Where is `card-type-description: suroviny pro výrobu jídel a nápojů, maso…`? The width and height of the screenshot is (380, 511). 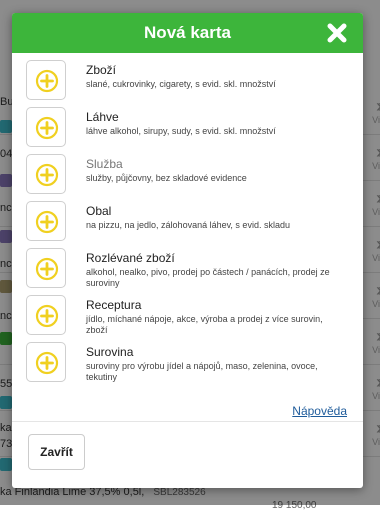
card-type-description: suroviny pro výrobu jídel a nápojů, maso… is located at coordinates (202, 371).